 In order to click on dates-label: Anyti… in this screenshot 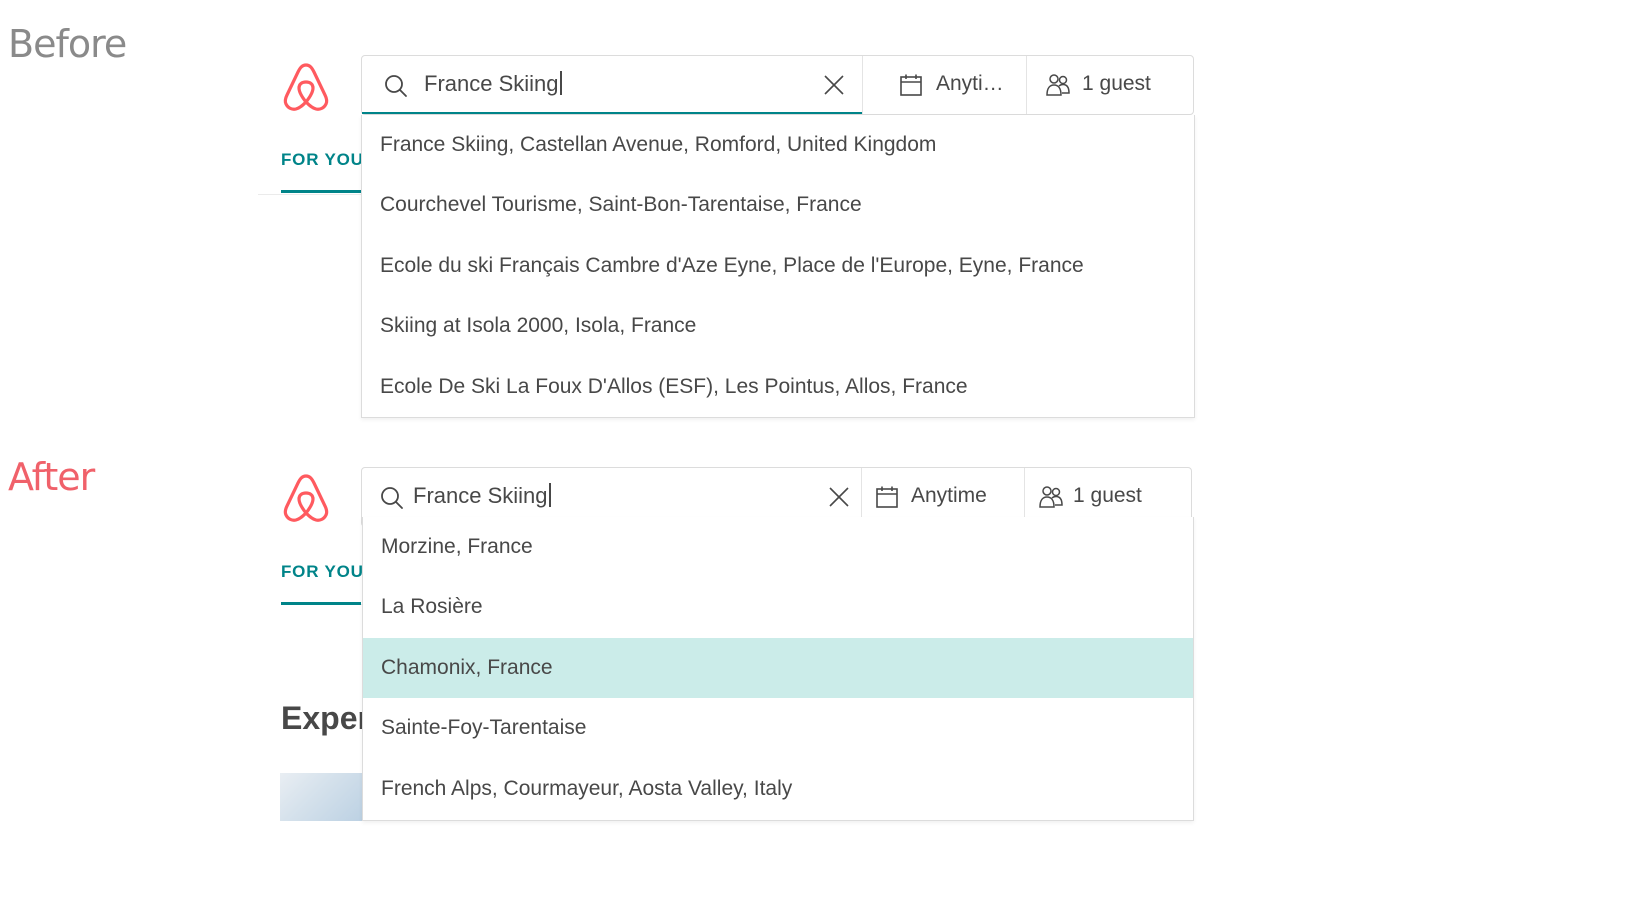, I will do `click(970, 83)`.